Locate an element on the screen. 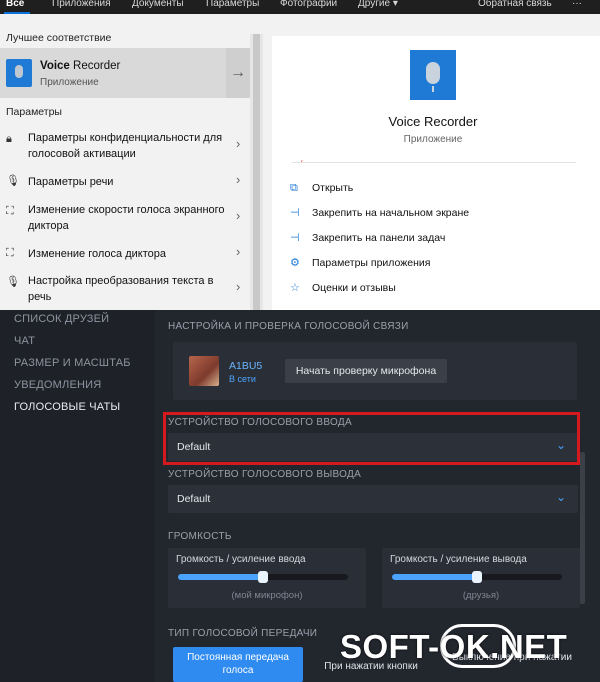 The height and width of the screenshot is (682, 600). tab-photos: Фотографии is located at coordinates (308, 4).